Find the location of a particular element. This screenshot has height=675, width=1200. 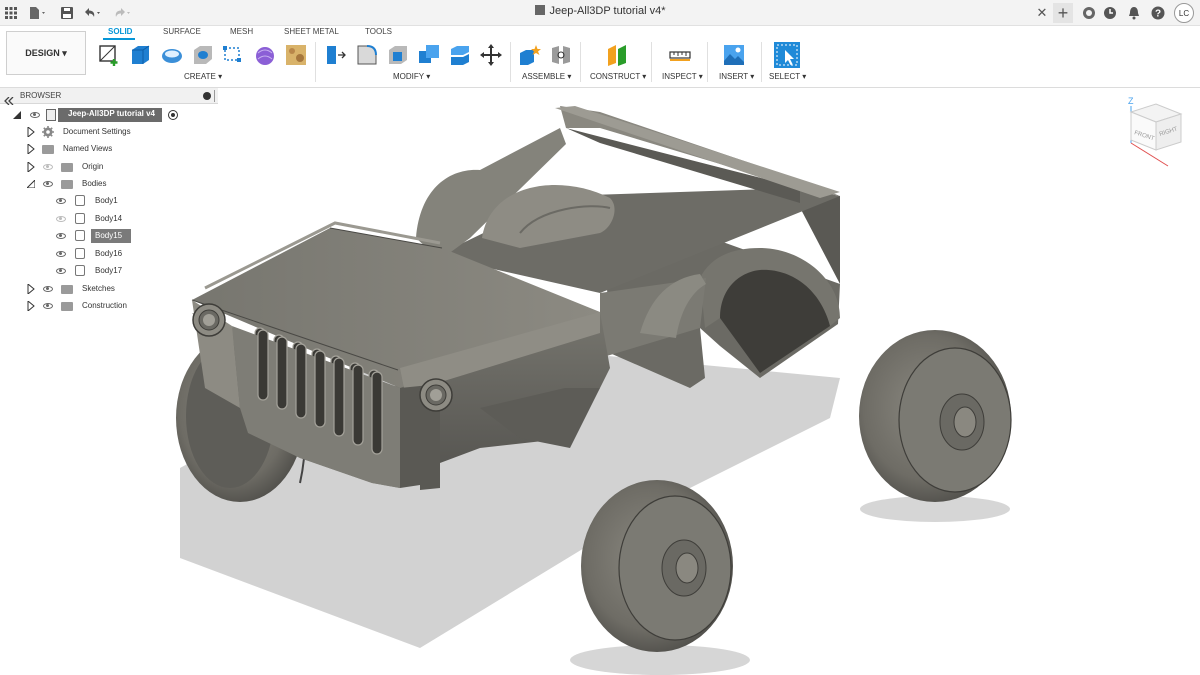

move-copy-icon is located at coordinates (490, 54).